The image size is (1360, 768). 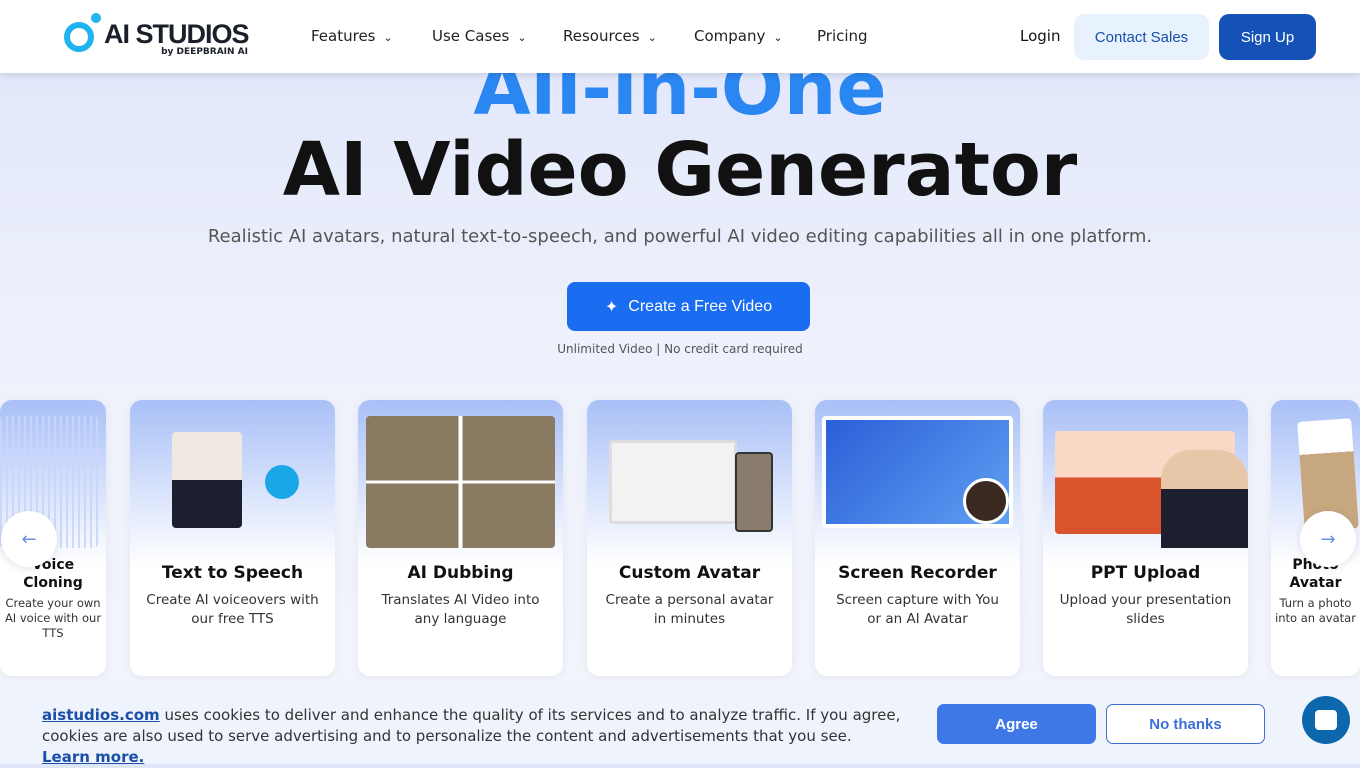 I want to click on card-desc: Create your own AI voice with our TTS, so click(x=53, y=618).